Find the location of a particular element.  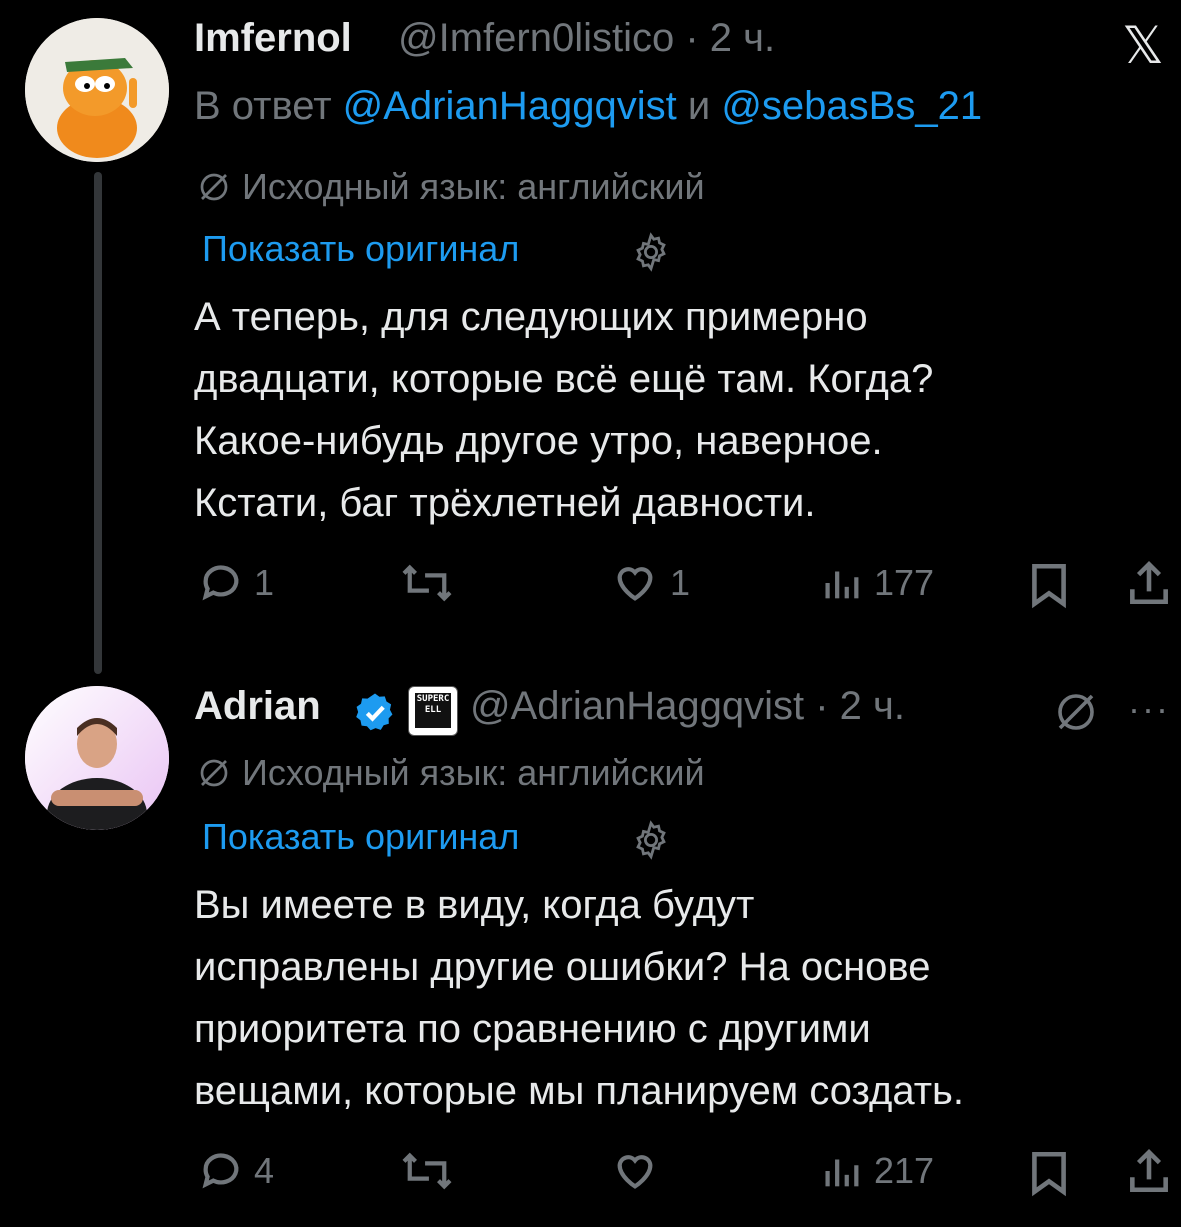

like-button is located at coordinates (635, 1171).